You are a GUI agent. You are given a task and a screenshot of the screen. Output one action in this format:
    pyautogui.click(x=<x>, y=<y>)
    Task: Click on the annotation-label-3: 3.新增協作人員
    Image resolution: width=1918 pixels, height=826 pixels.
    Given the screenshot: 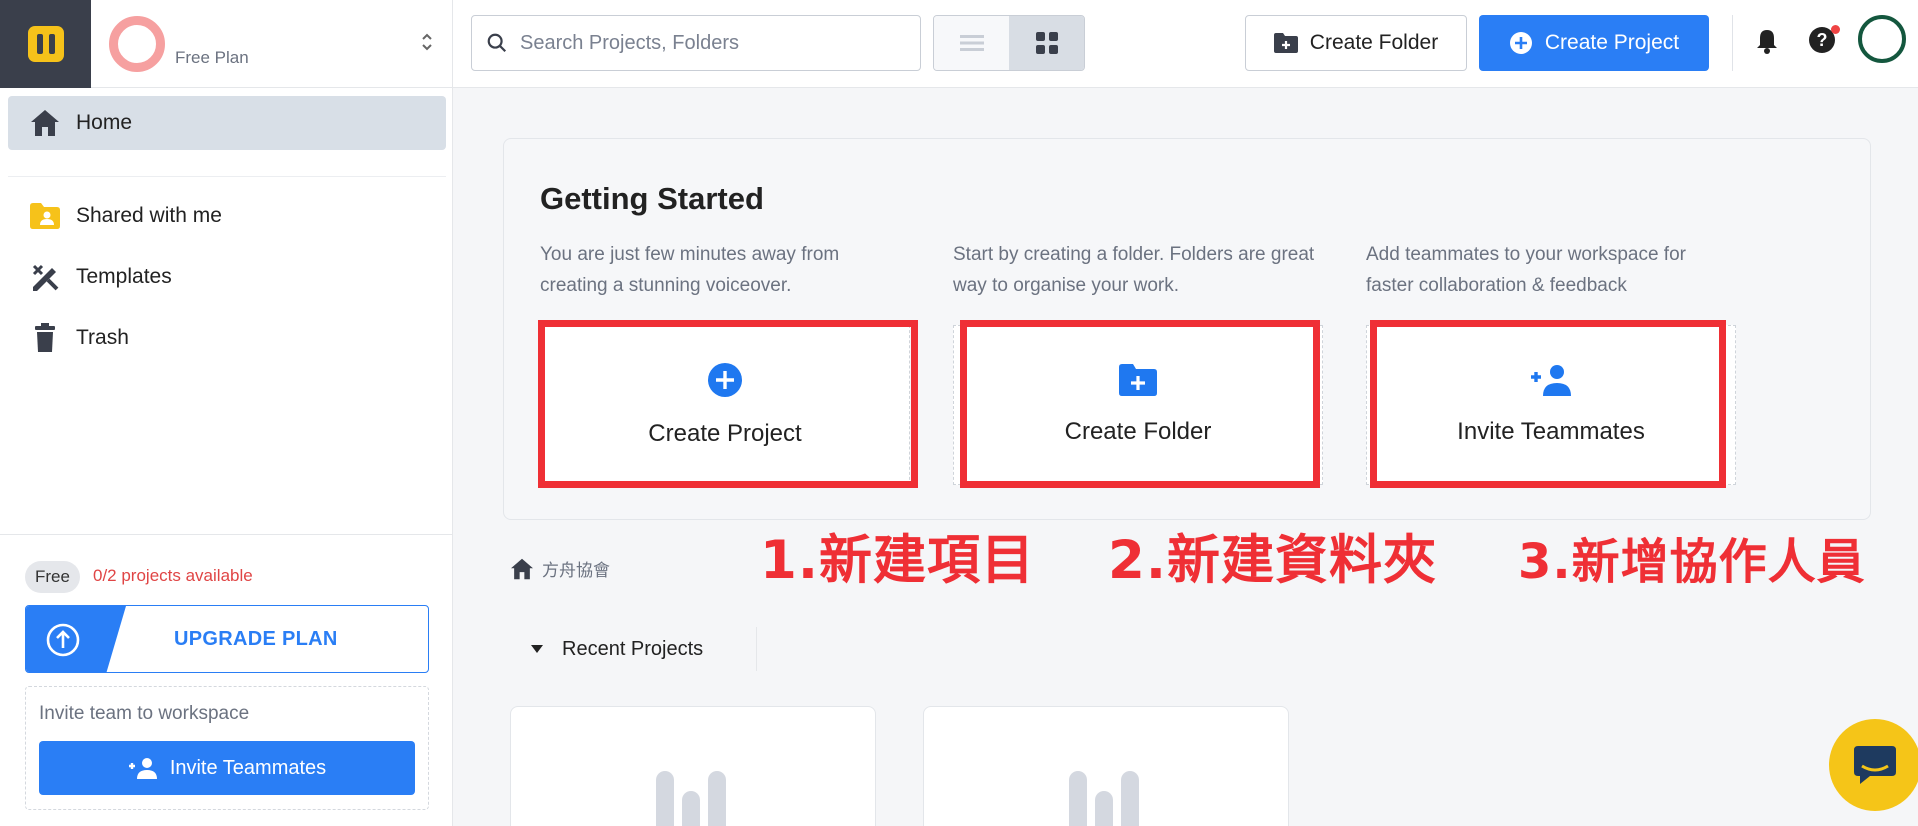 What is the action you would take?
    pyautogui.click(x=1692, y=562)
    